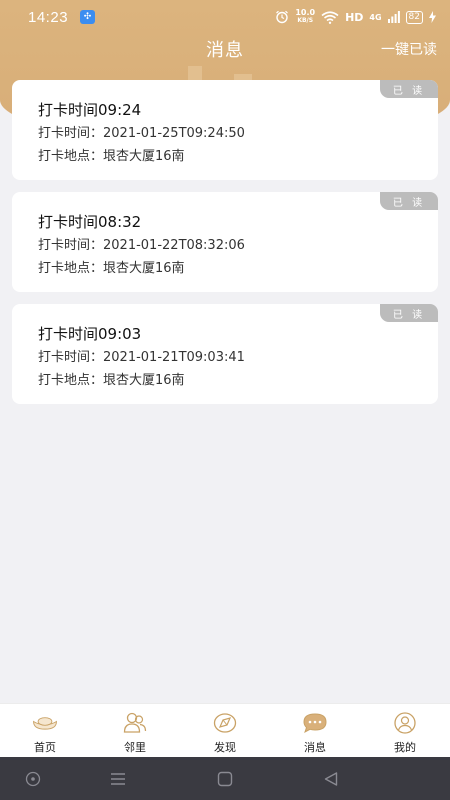 The height and width of the screenshot is (800, 450). I want to click on system-nav-bar, so click(225, 778).